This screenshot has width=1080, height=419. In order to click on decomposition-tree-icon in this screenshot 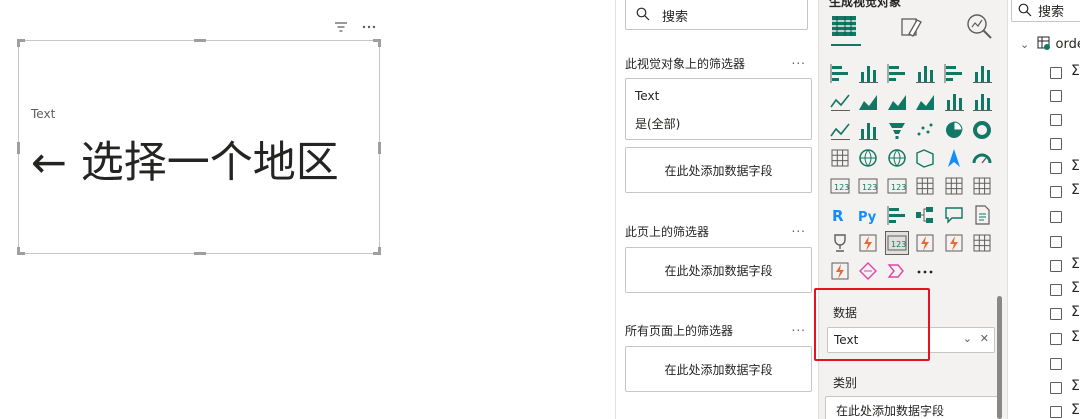, I will do `click(925, 215)`.